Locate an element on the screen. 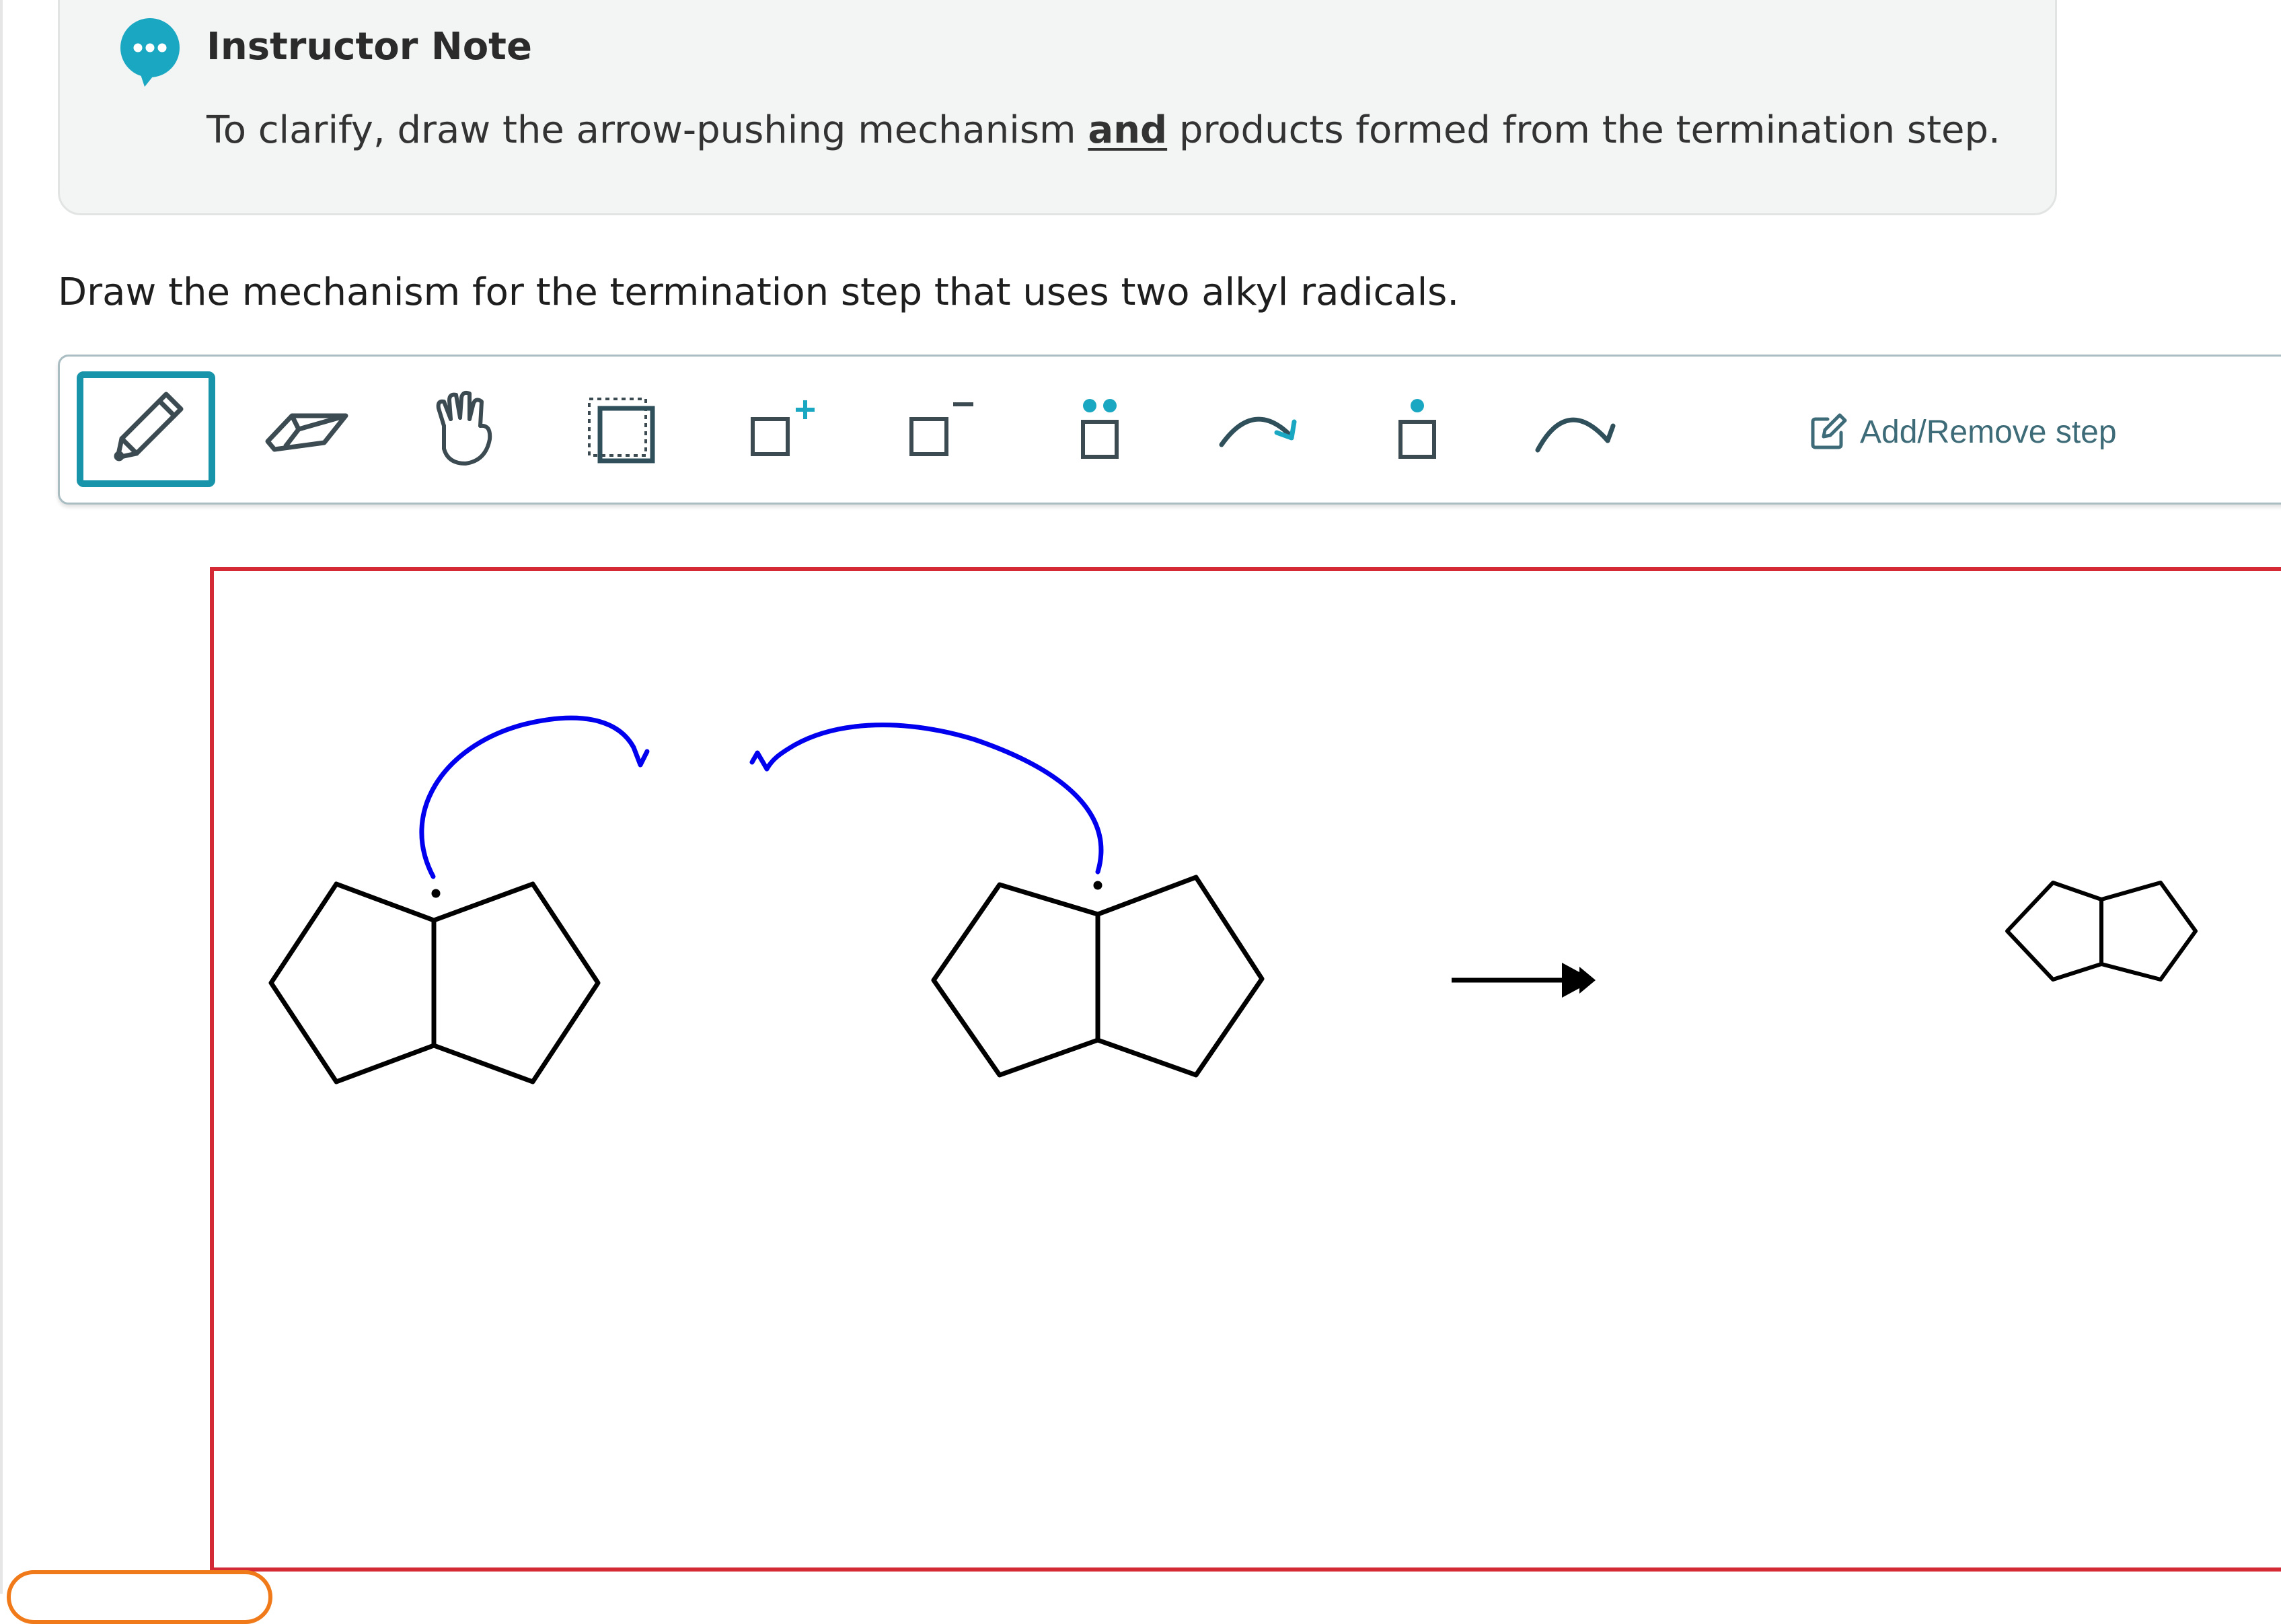 This screenshot has height=1624, width=2281. hand-tool is located at coordinates (464, 429).